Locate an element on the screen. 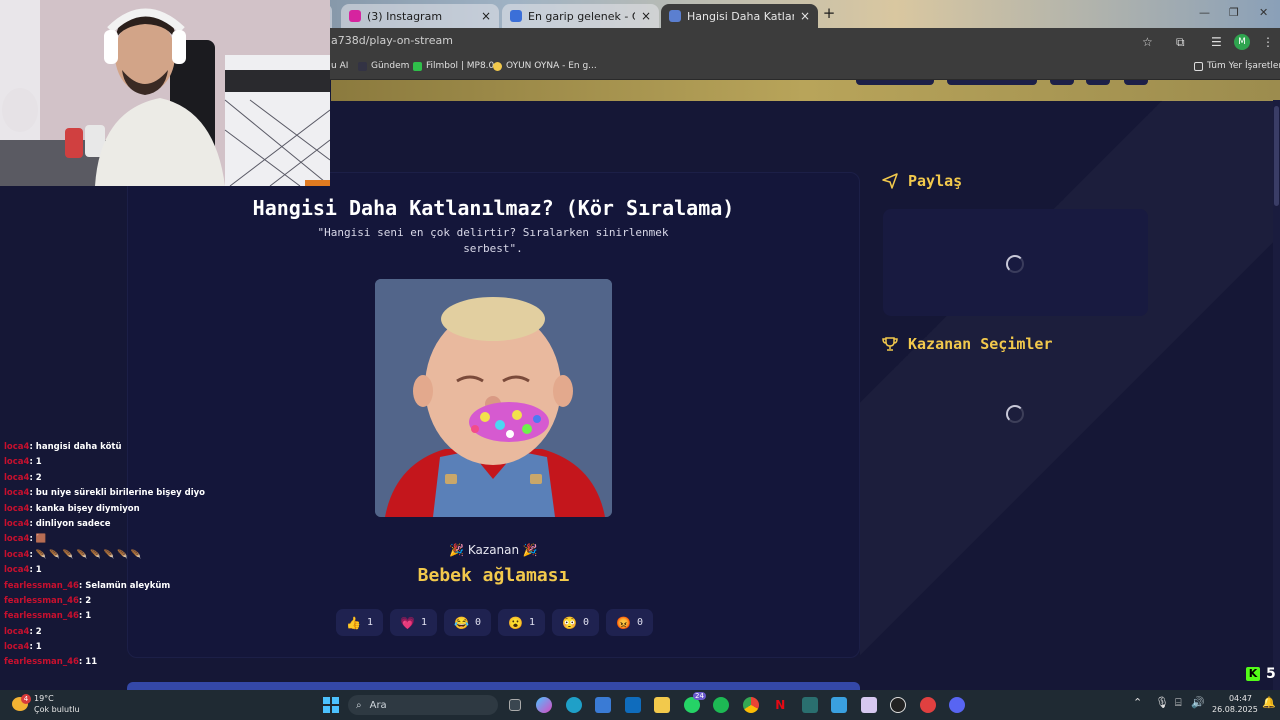 The height and width of the screenshot is (720, 1280). recording-app-icon is located at coordinates (928, 705).